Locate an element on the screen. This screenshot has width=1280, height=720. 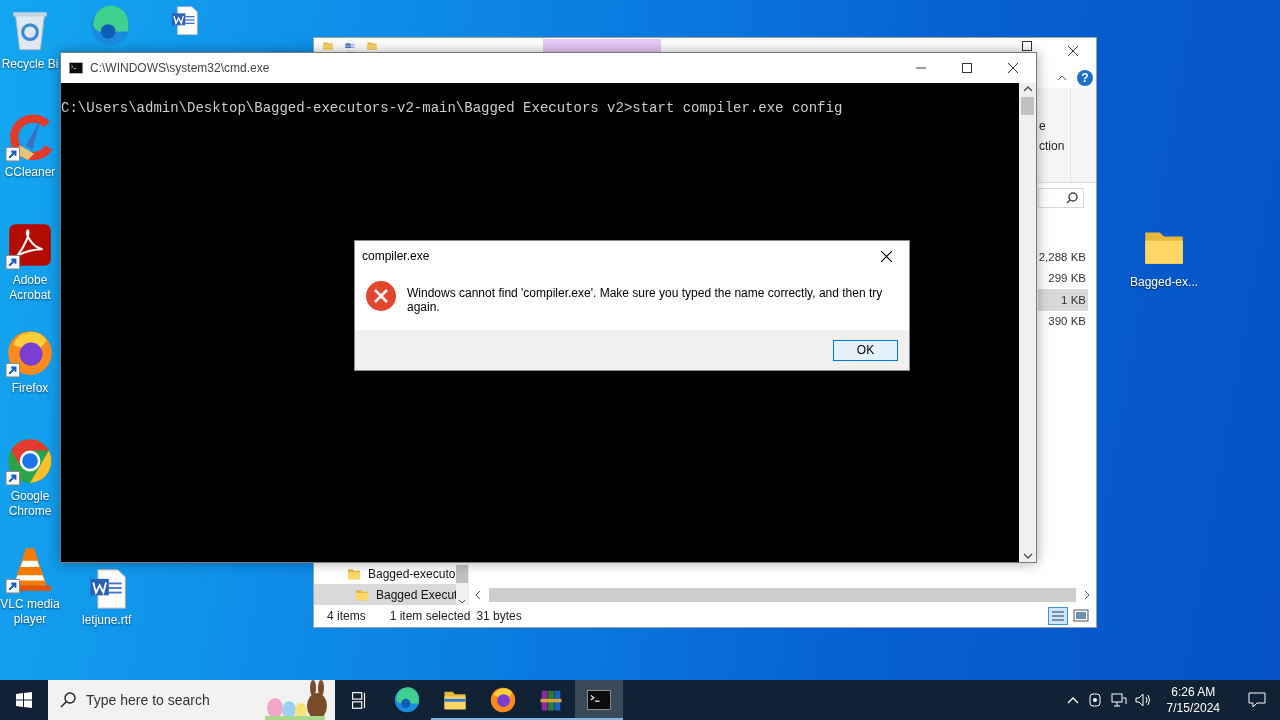
help-button: ? is located at coordinates (1085, 77).